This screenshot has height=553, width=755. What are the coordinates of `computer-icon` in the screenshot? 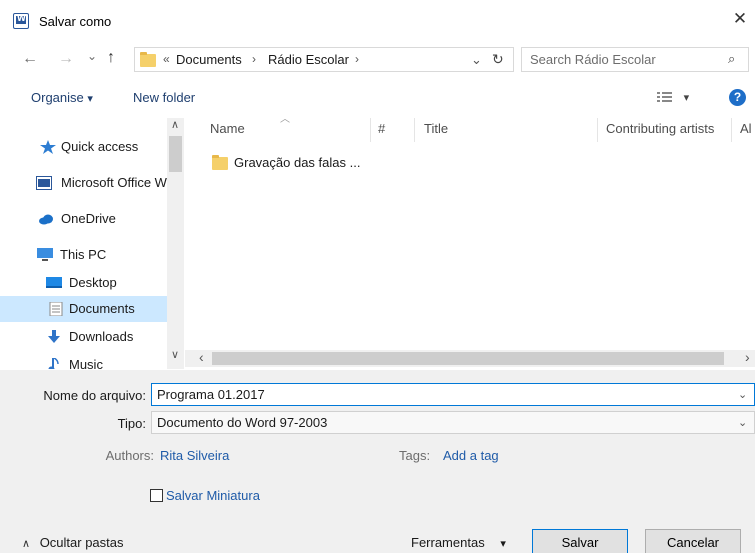 It's located at (45, 254).